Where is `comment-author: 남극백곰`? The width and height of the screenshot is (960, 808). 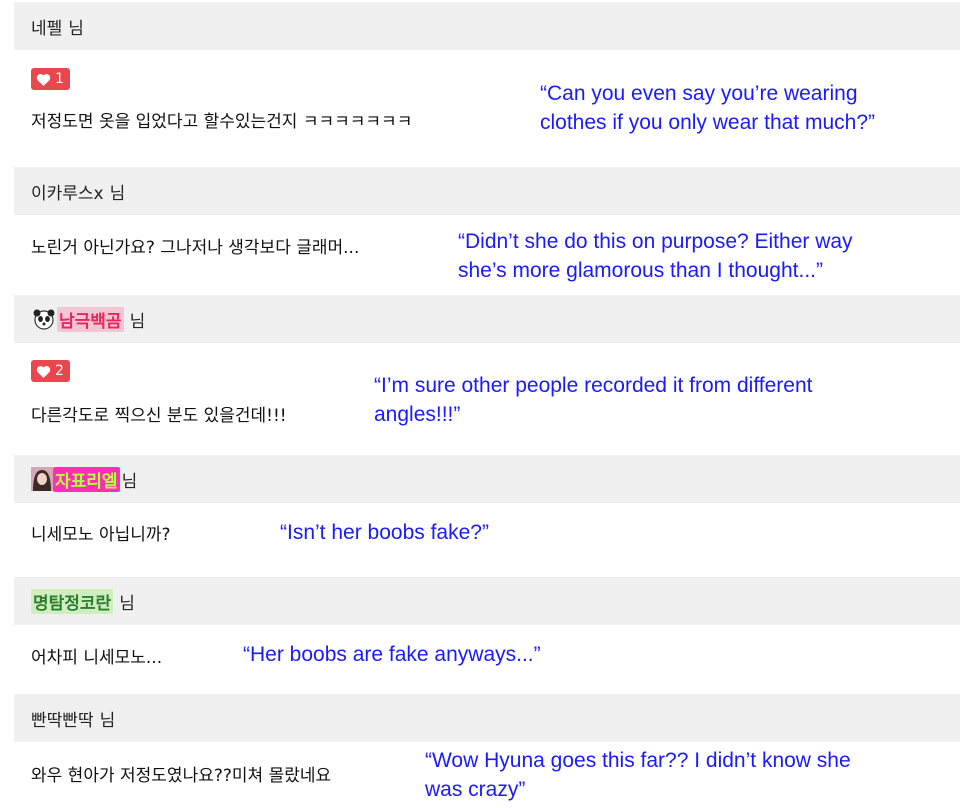
comment-author: 남극백곰 is located at coordinates (90, 319).